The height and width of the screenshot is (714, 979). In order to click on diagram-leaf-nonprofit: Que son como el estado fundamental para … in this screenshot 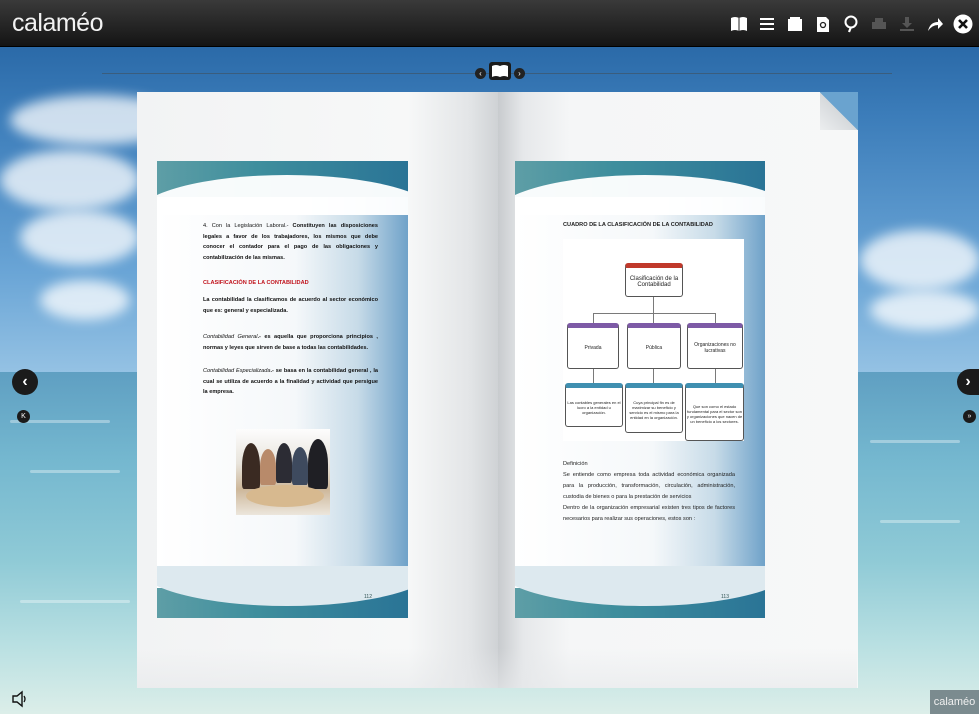, I will do `click(714, 412)`.